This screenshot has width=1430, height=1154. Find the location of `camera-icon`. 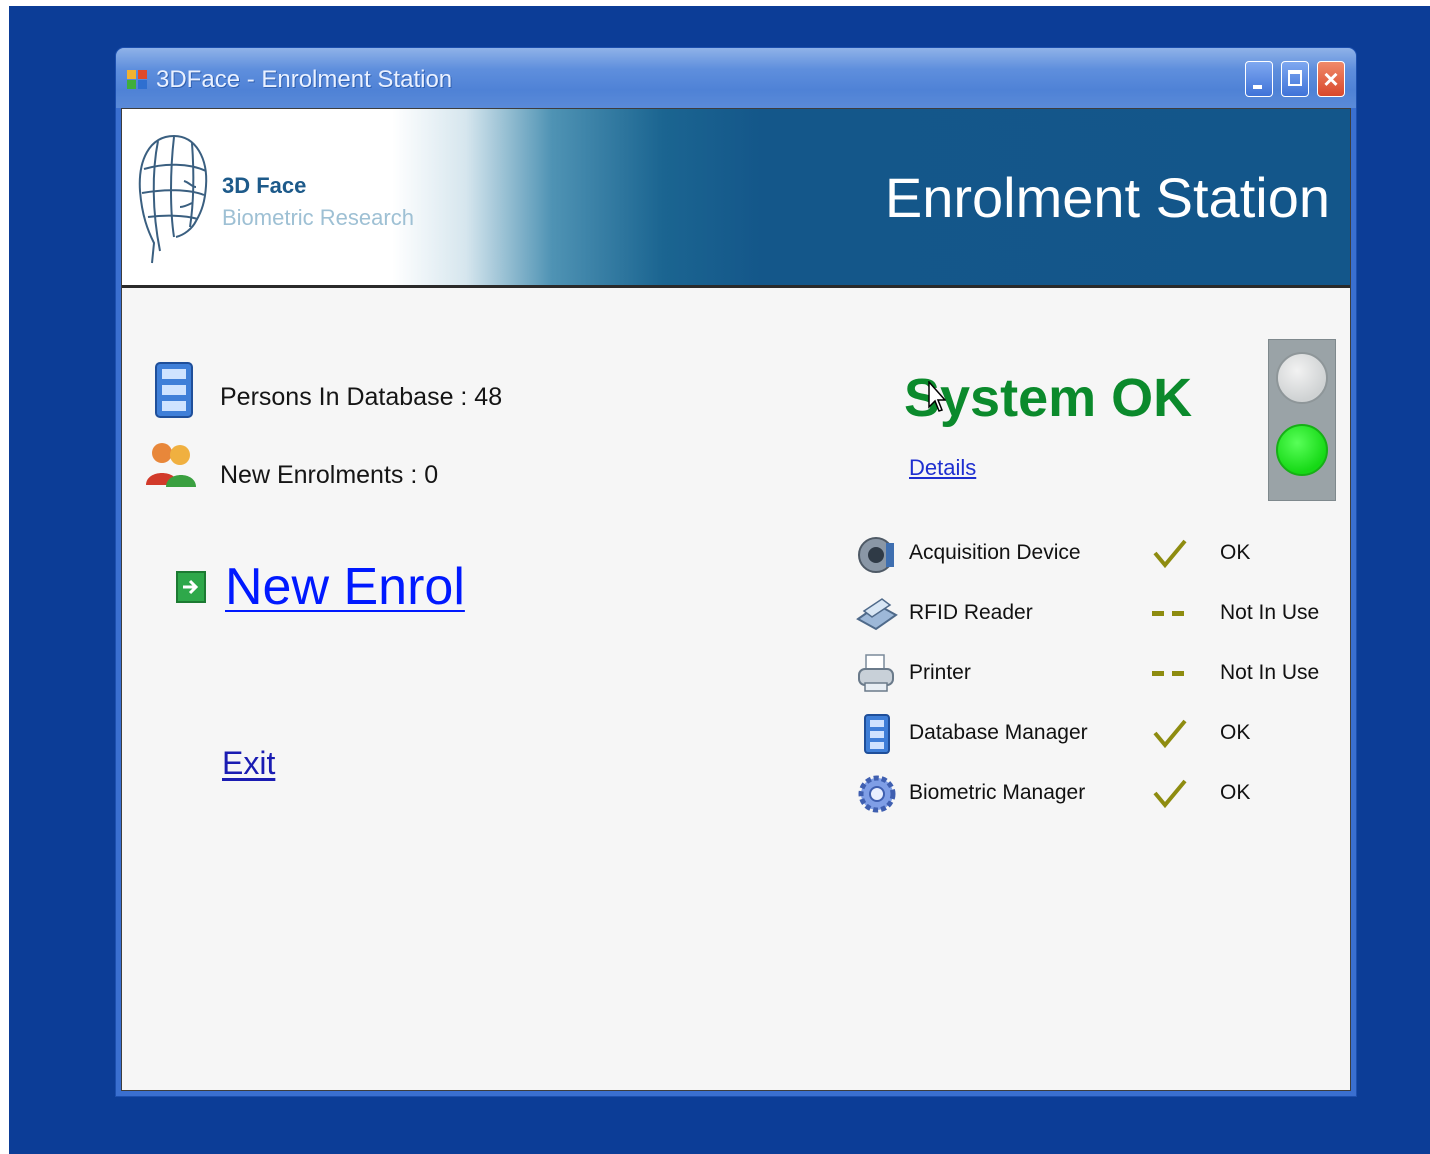

camera-icon is located at coordinates (876, 555).